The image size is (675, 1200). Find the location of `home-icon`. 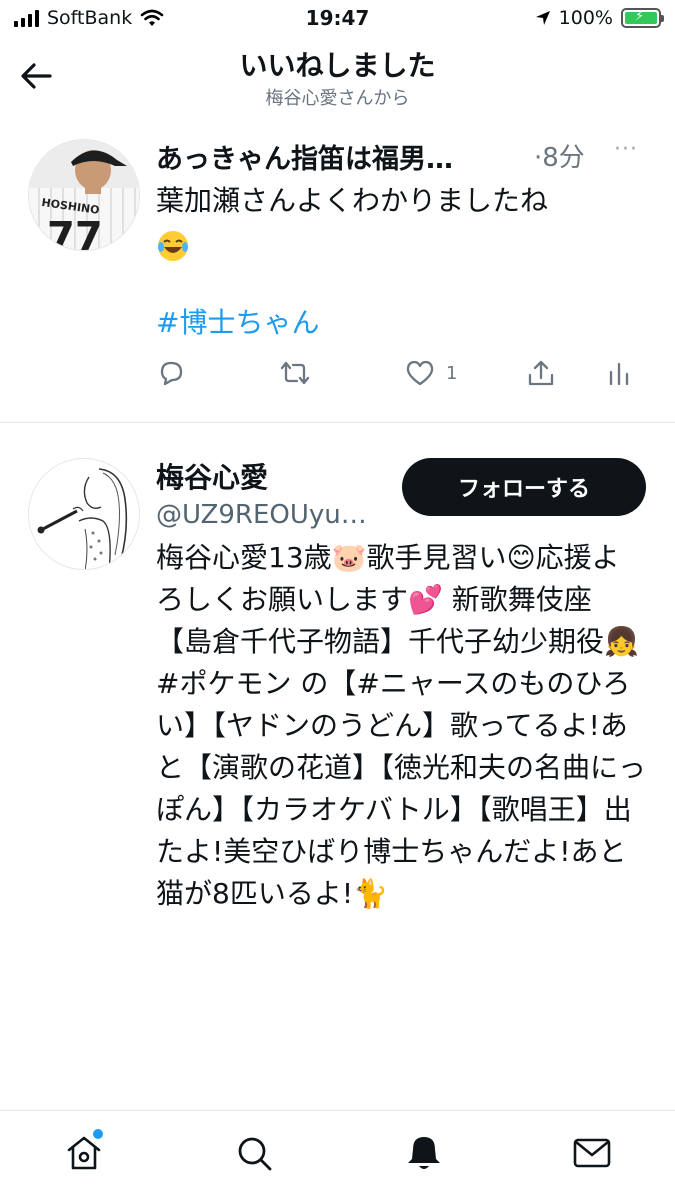

home-icon is located at coordinates (84, 1153).